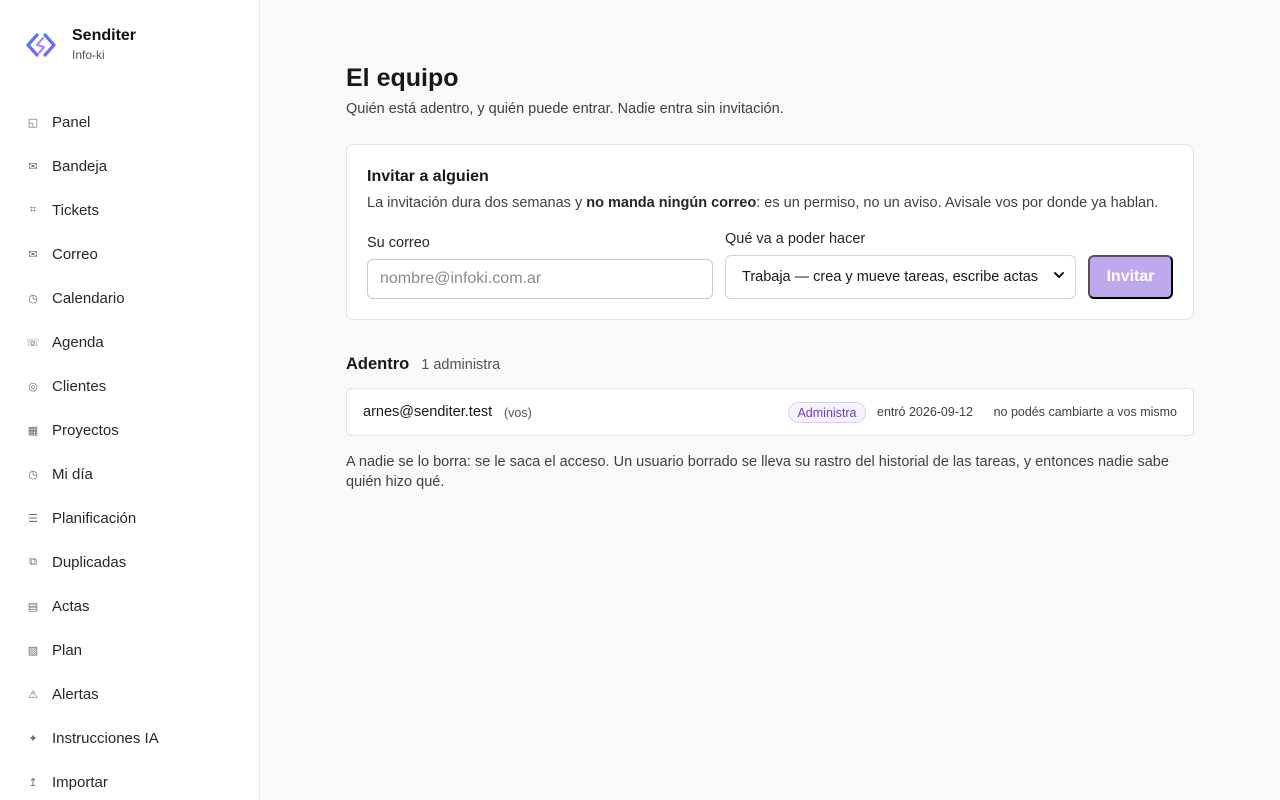 The image size is (1280, 800). Describe the element at coordinates (33, 254) in the screenshot. I see `mail-icon: ✉` at that location.